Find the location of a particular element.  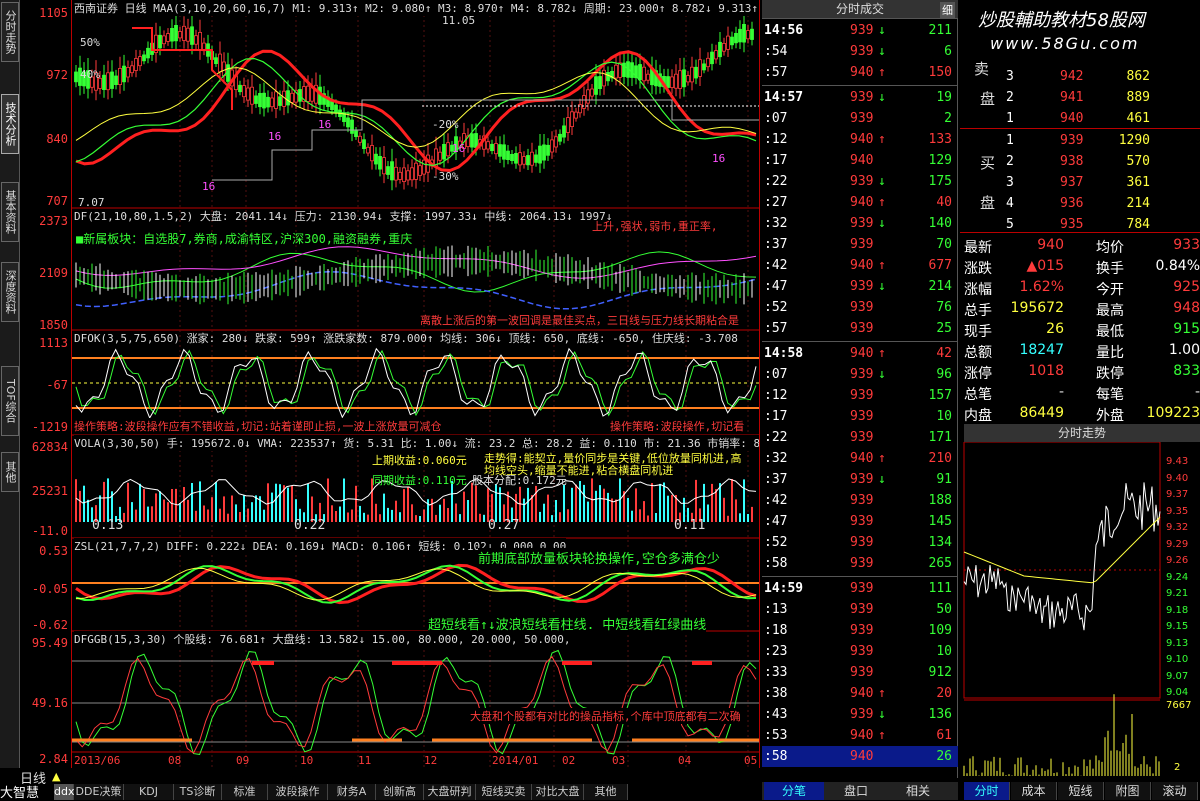

df-sector-text: ■新属板块：自选股7,券商,成渝特区,沪深300,融资融券,重庆 is located at coordinates (244, 238).